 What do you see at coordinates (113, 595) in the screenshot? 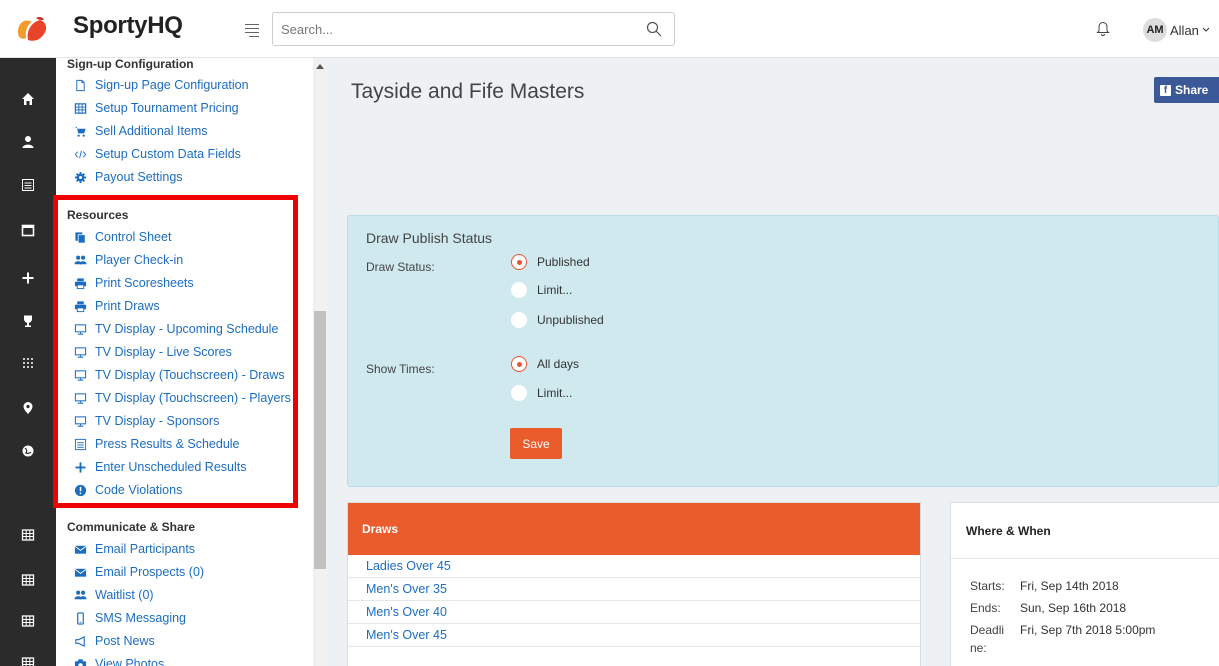
I see `sidebar-link-communicate: Waitlist (0)` at bounding box center [113, 595].